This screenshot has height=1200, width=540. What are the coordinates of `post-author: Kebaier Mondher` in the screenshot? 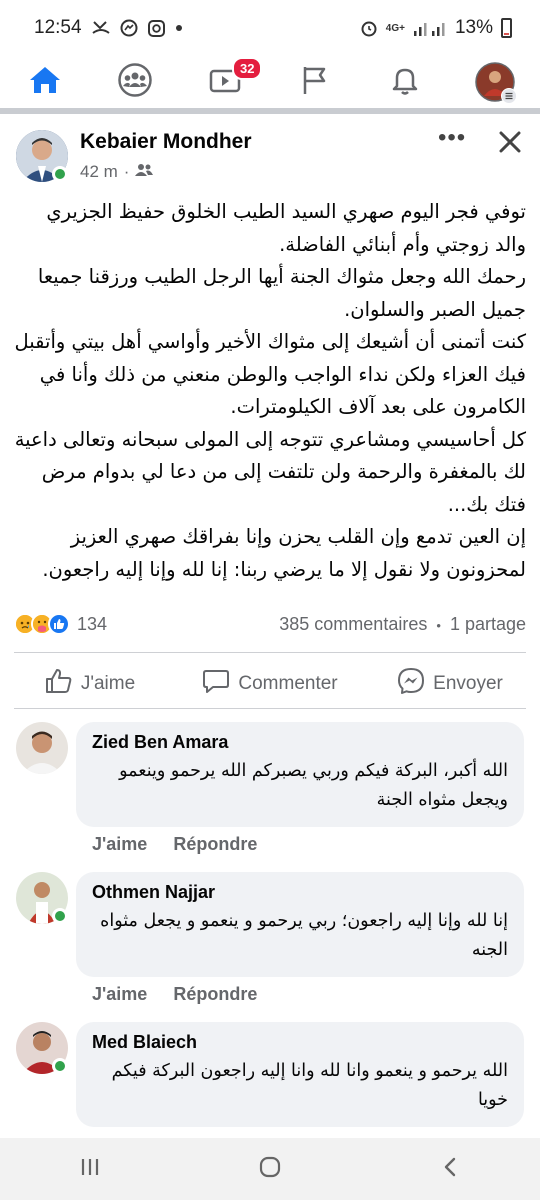 It's located at (166, 142).